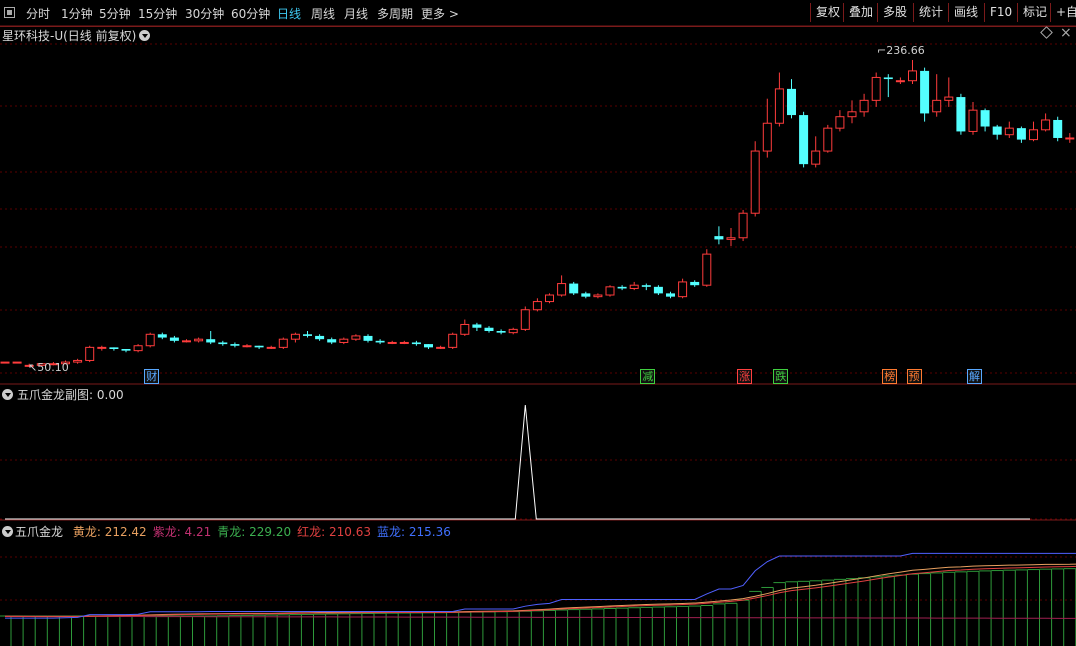  I want to click on honglong-line, so click(540, 591).